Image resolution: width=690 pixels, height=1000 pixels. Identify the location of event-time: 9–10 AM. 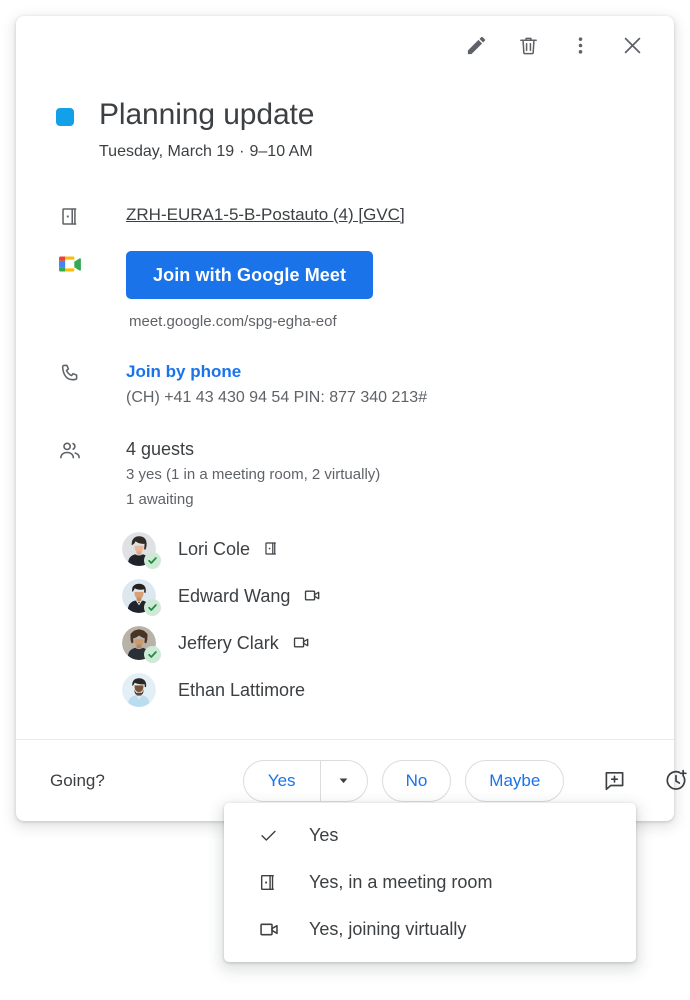
(281, 151).